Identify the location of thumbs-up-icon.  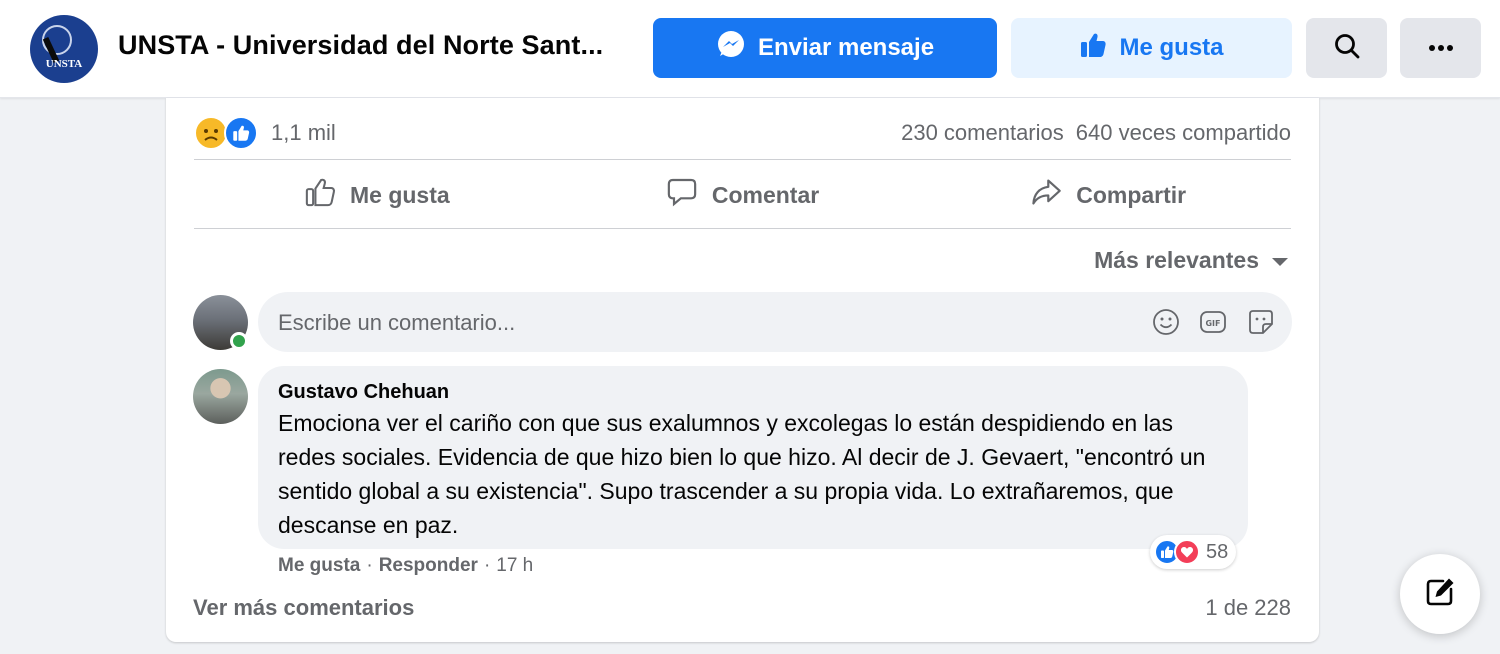
(1093, 48).